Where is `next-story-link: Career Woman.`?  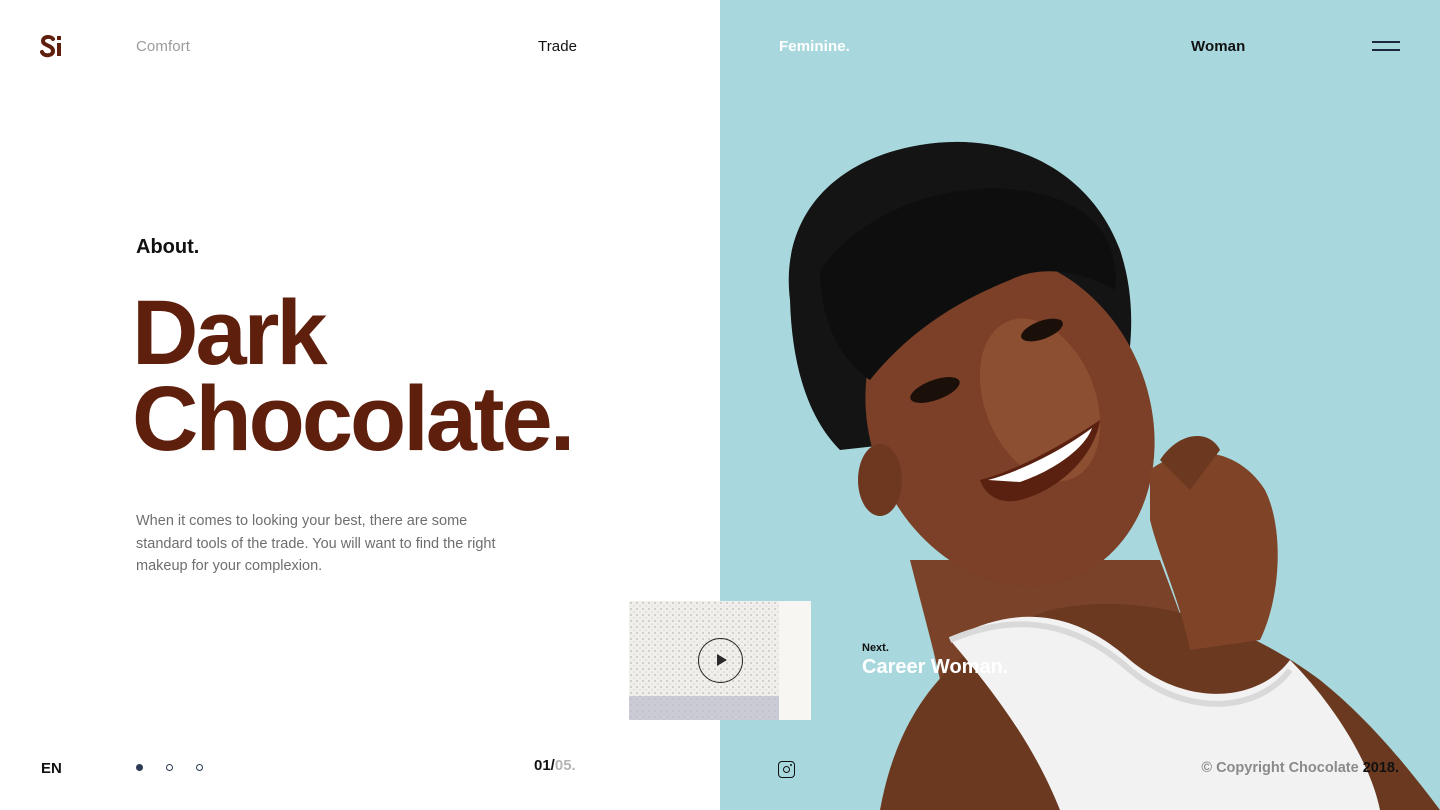 next-story-link: Career Woman. is located at coordinates (935, 667).